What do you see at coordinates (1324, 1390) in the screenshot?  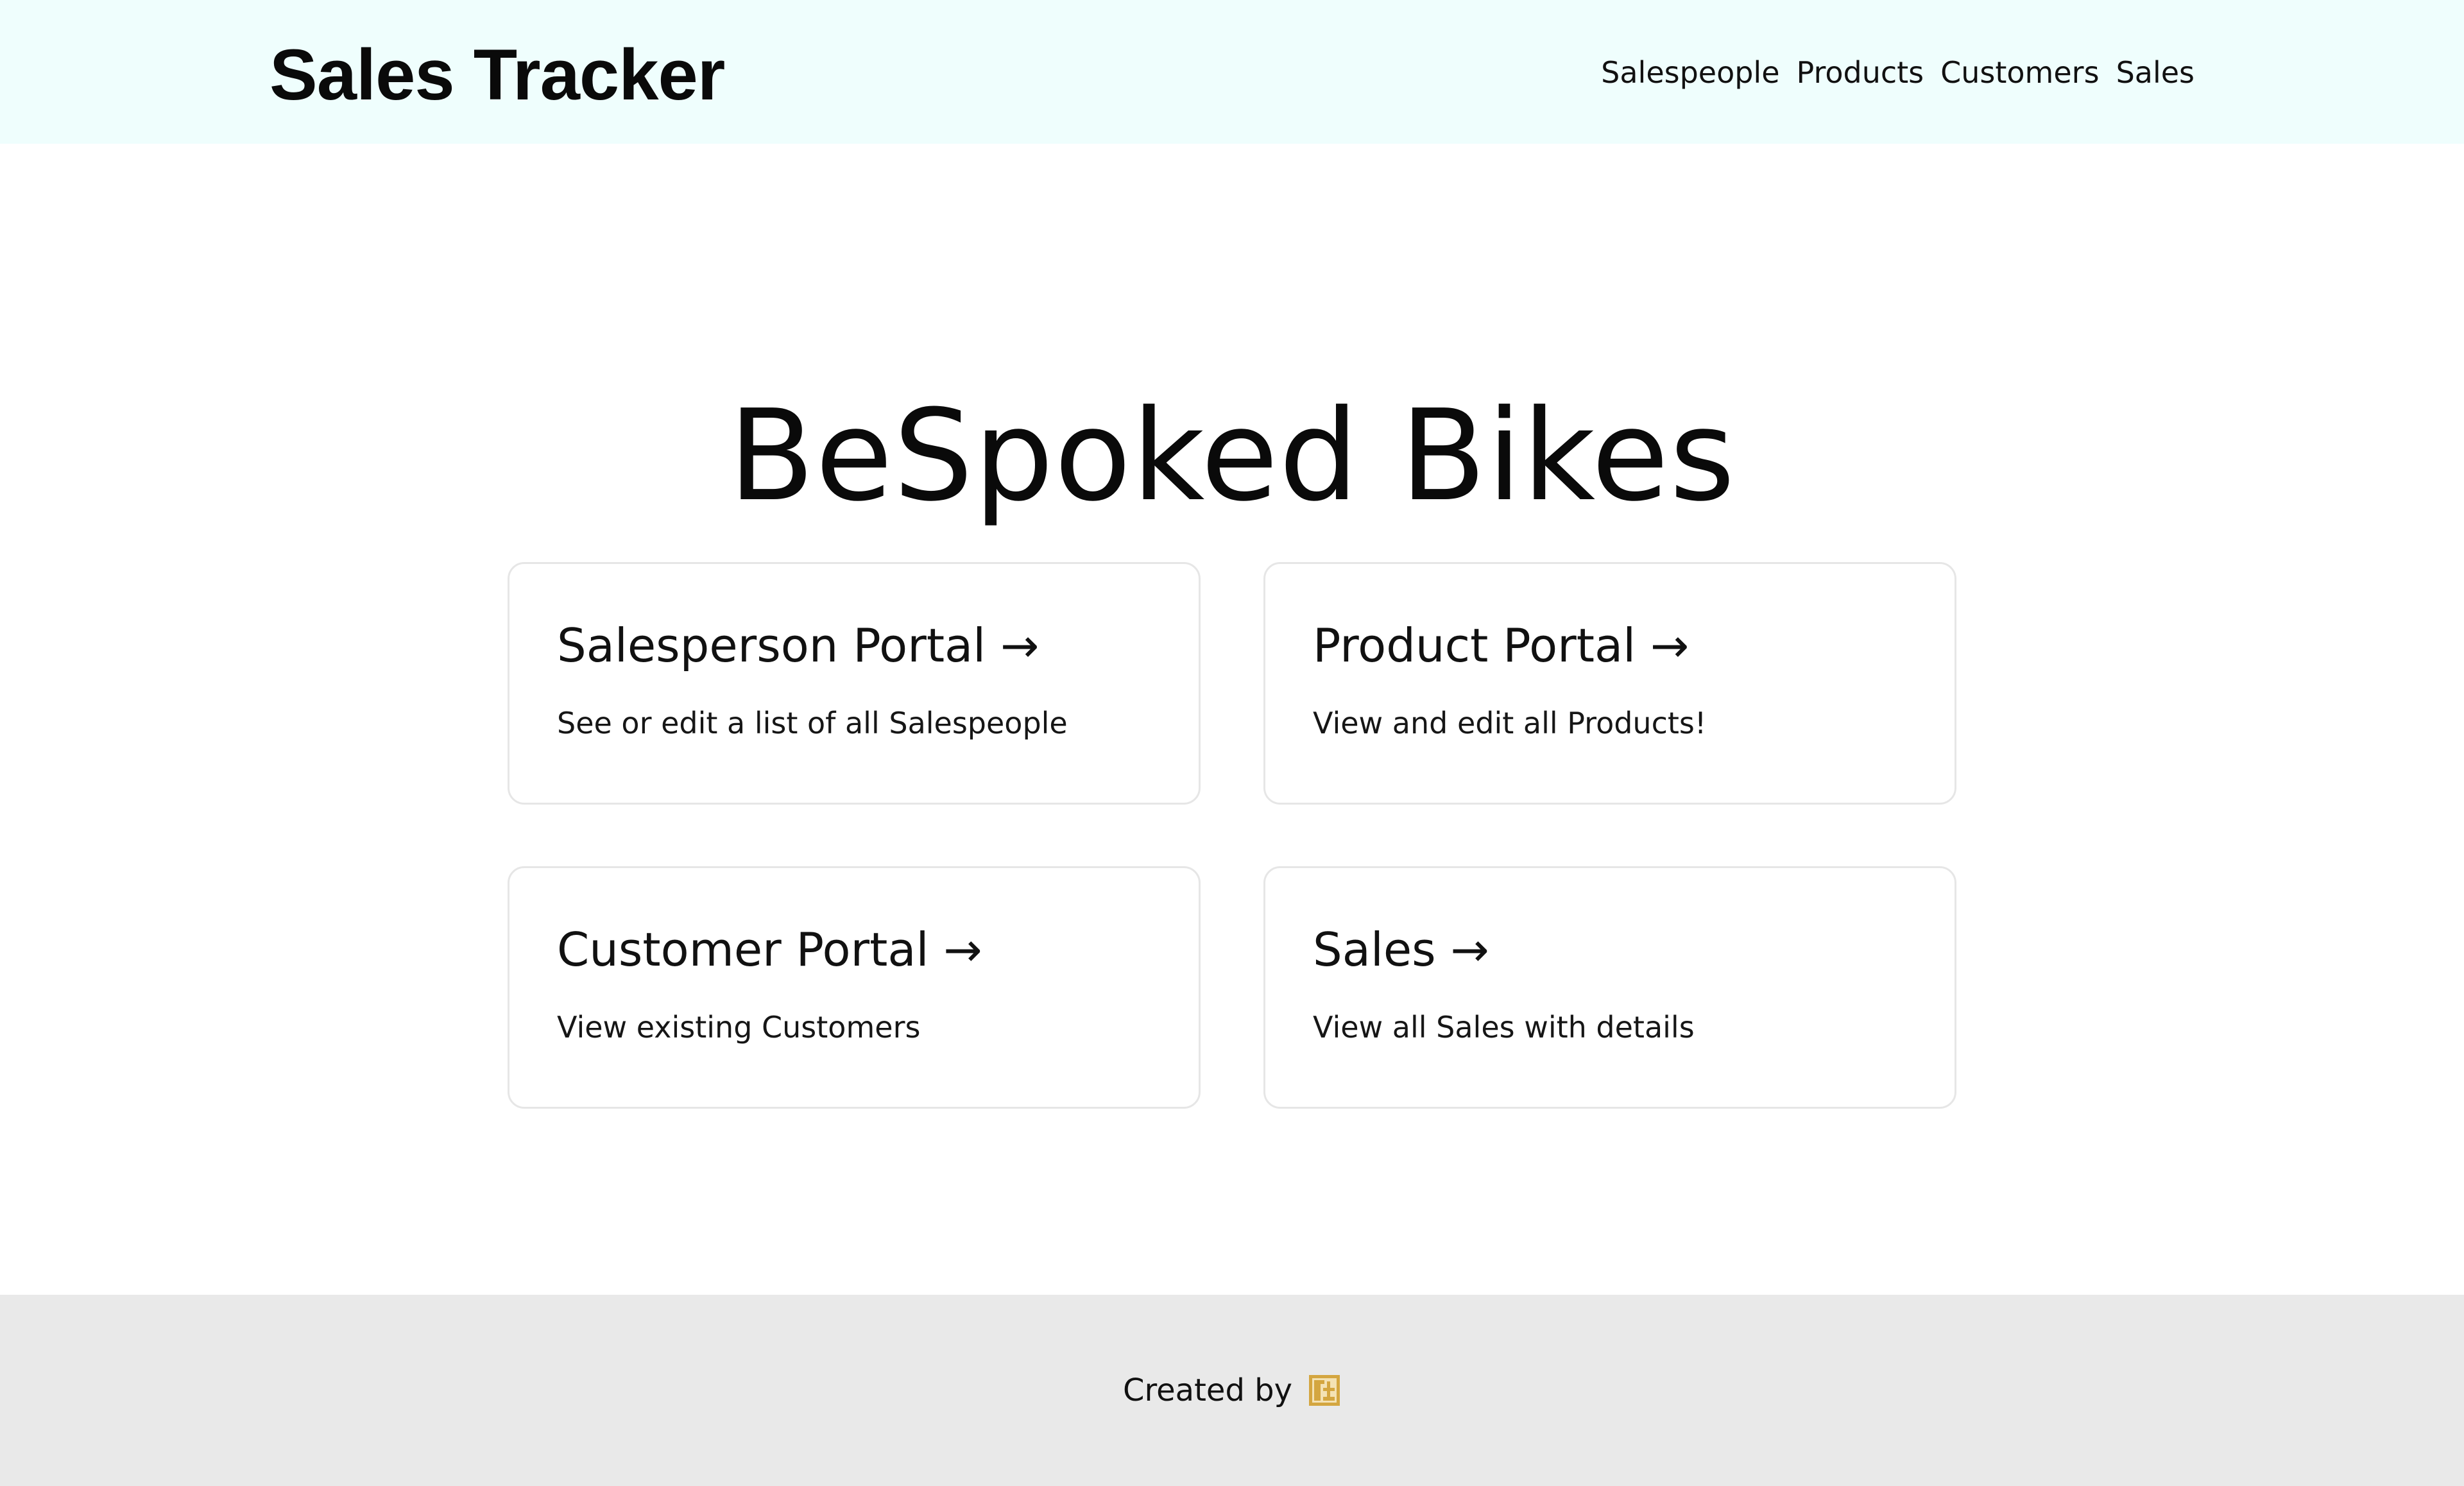 I see `creator-logo-icon` at bounding box center [1324, 1390].